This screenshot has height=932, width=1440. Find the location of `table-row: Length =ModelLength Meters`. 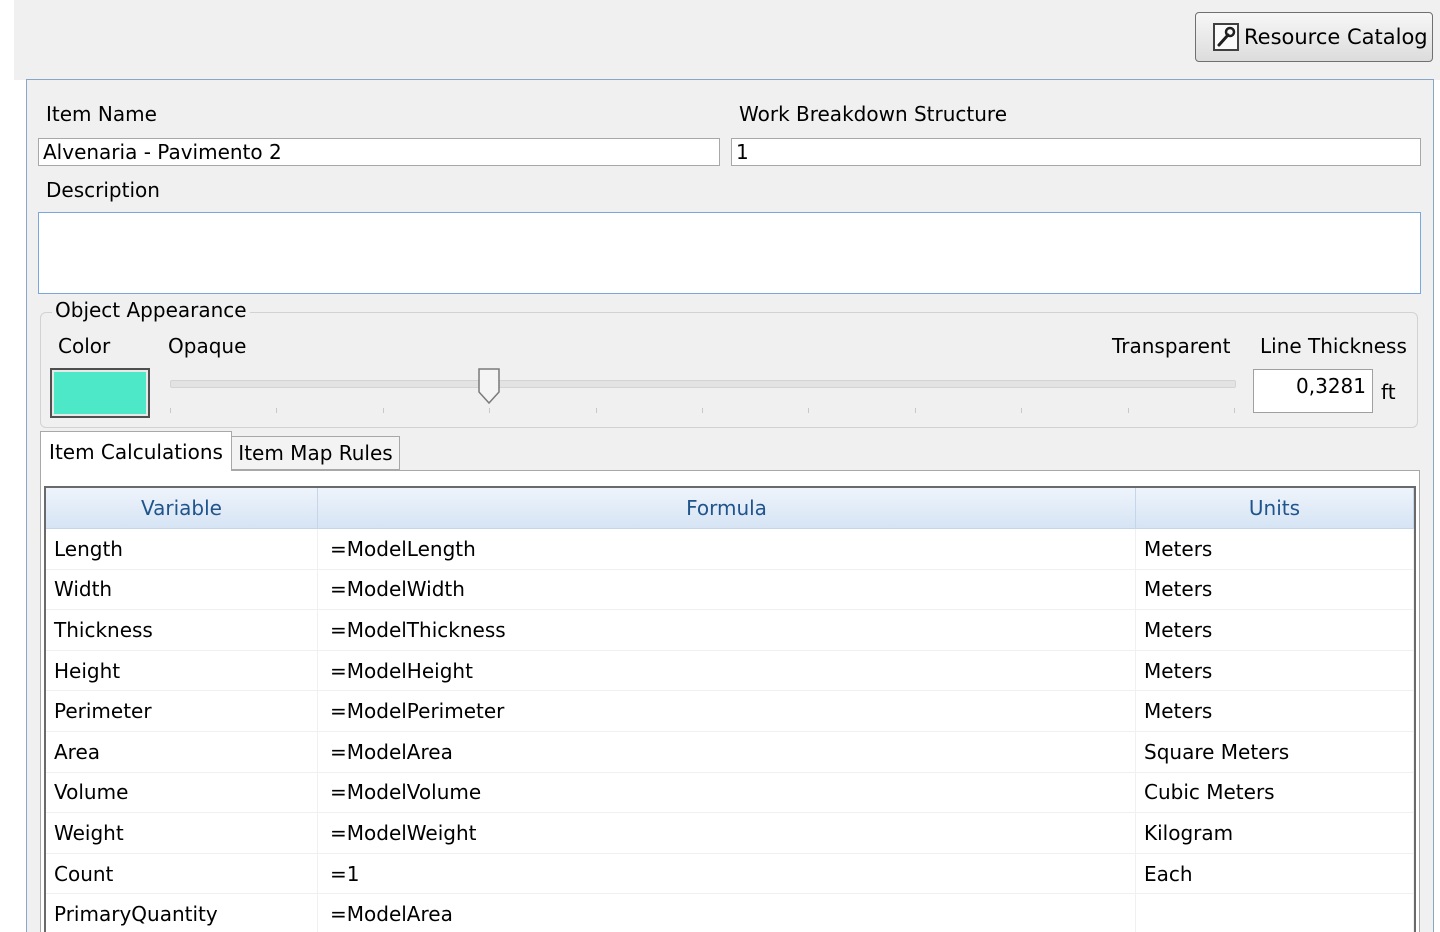

table-row: Length =ModelLength Meters is located at coordinates (730, 549).